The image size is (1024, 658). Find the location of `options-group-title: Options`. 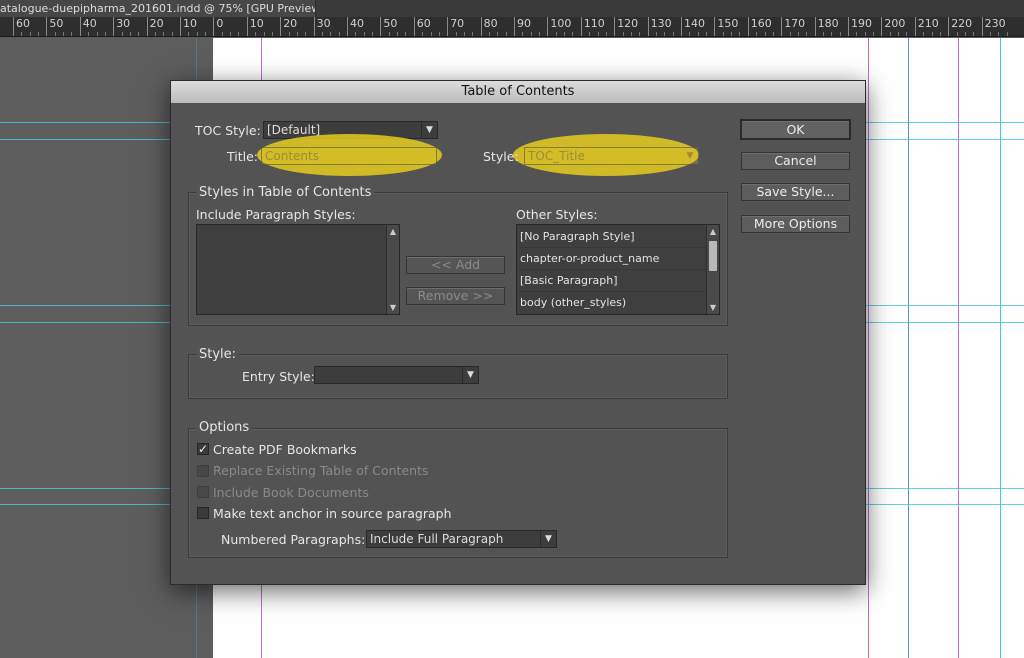

options-group-title: Options is located at coordinates (224, 427).